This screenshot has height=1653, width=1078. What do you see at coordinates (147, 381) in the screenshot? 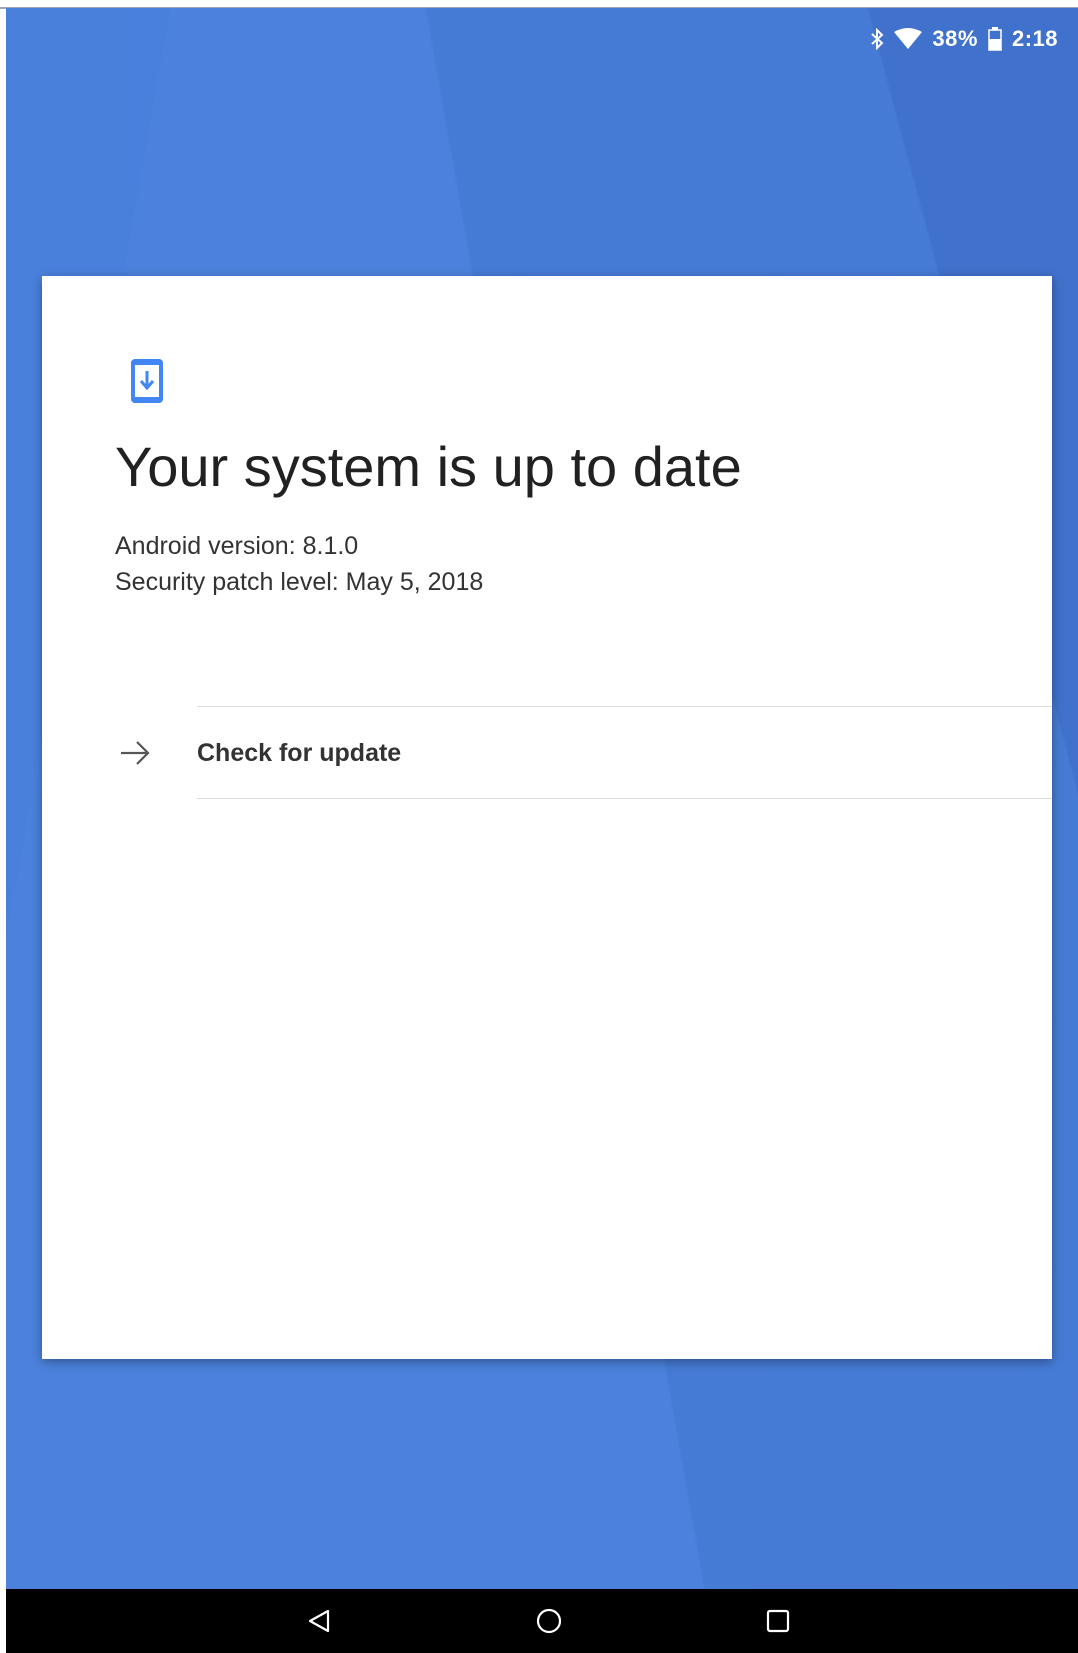
I see `system-update-icon` at bounding box center [147, 381].